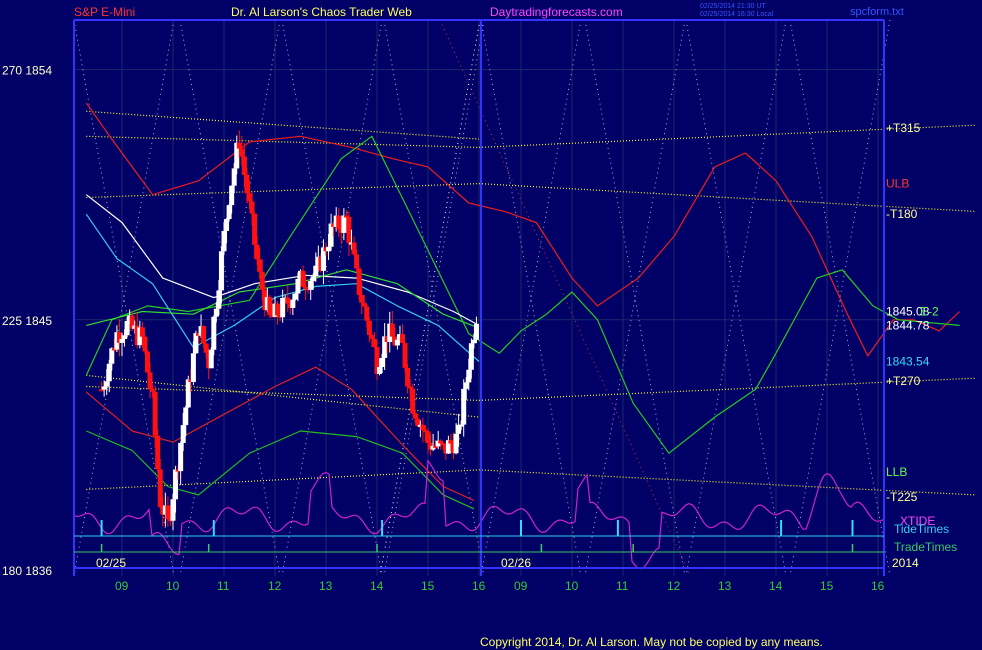 The image size is (982, 650). Describe the element at coordinates (908, 325) in the screenshot. I see `right-label: 1844.78` at that location.